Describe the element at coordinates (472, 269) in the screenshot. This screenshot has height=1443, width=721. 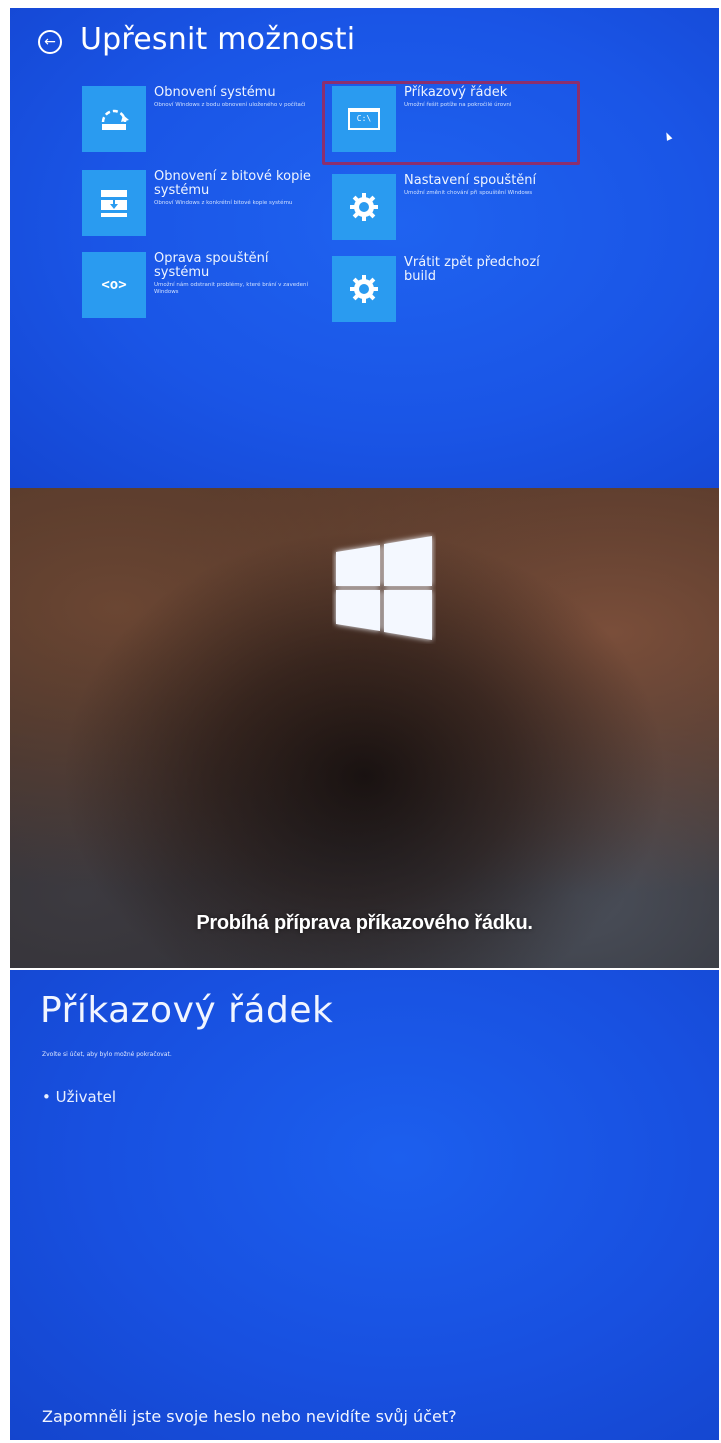
I see `option-title: Vrátit zpět předchozí build` at that location.